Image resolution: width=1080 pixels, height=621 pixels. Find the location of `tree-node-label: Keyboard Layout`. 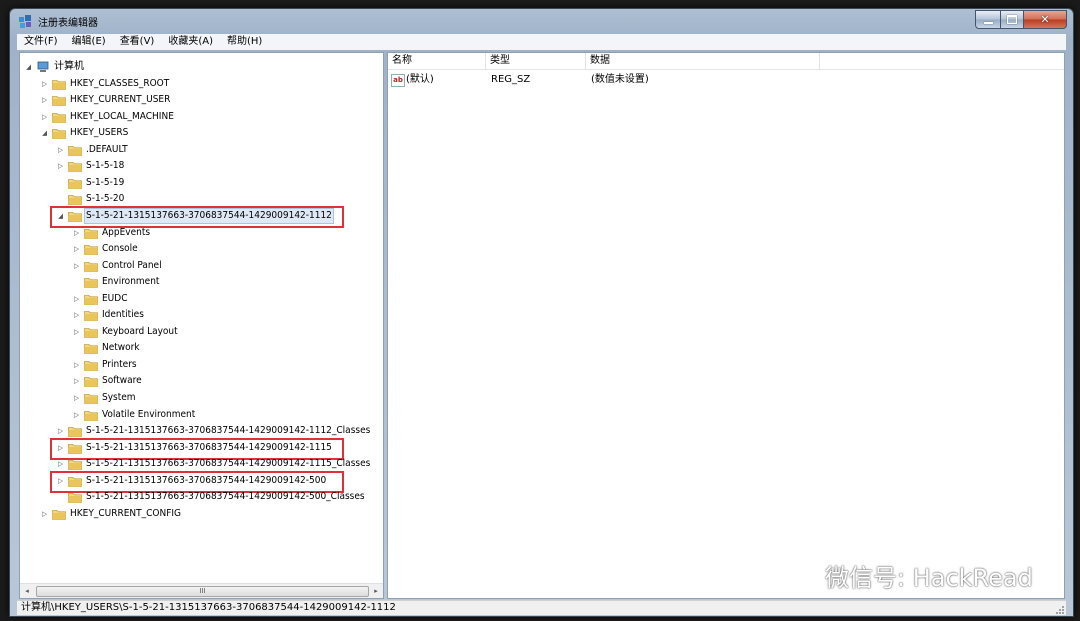

tree-node-label: Keyboard Layout is located at coordinates (140, 331).